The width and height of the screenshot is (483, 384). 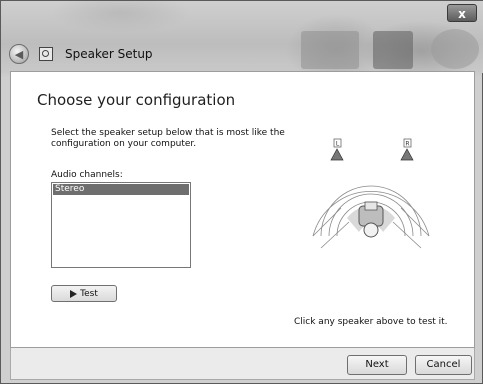 What do you see at coordinates (89, 293) in the screenshot?
I see `test-button-label: Test` at bounding box center [89, 293].